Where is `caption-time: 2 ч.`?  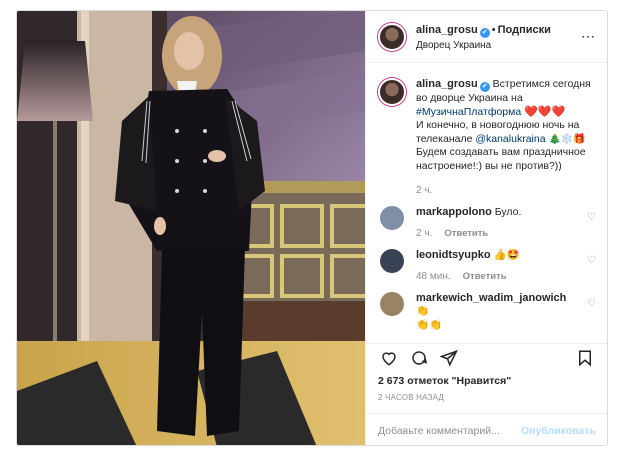 caption-time: 2 ч. is located at coordinates (506, 191).